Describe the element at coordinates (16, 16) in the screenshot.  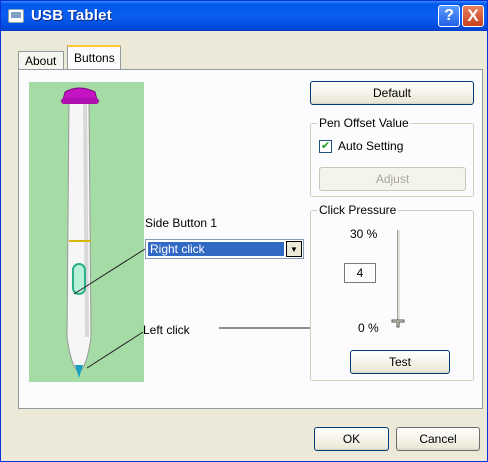
I see `app-icon` at that location.